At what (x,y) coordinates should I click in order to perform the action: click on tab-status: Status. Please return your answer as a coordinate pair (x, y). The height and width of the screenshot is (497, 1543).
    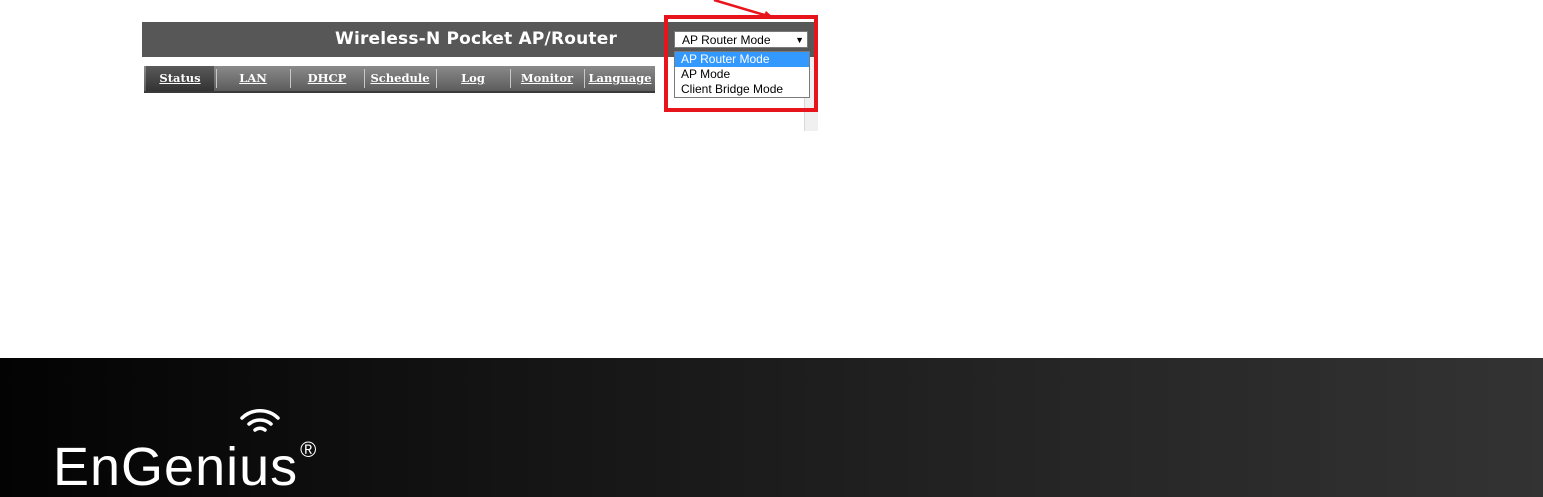
    Looking at the image, I should click on (180, 78).